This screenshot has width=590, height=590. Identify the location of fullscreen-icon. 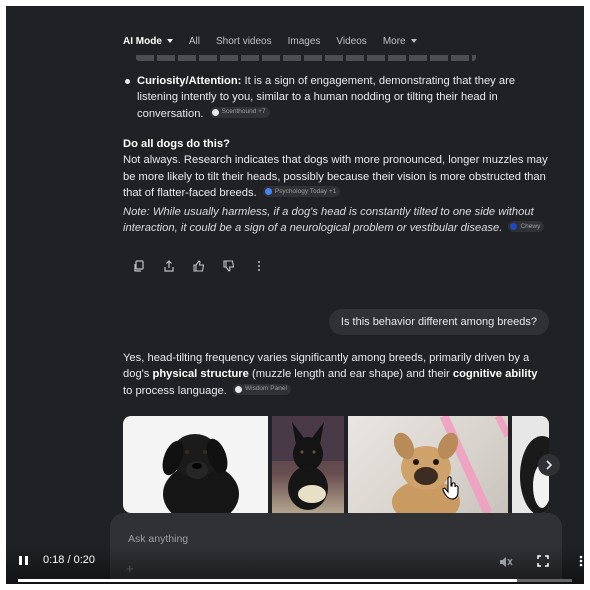
(543, 563).